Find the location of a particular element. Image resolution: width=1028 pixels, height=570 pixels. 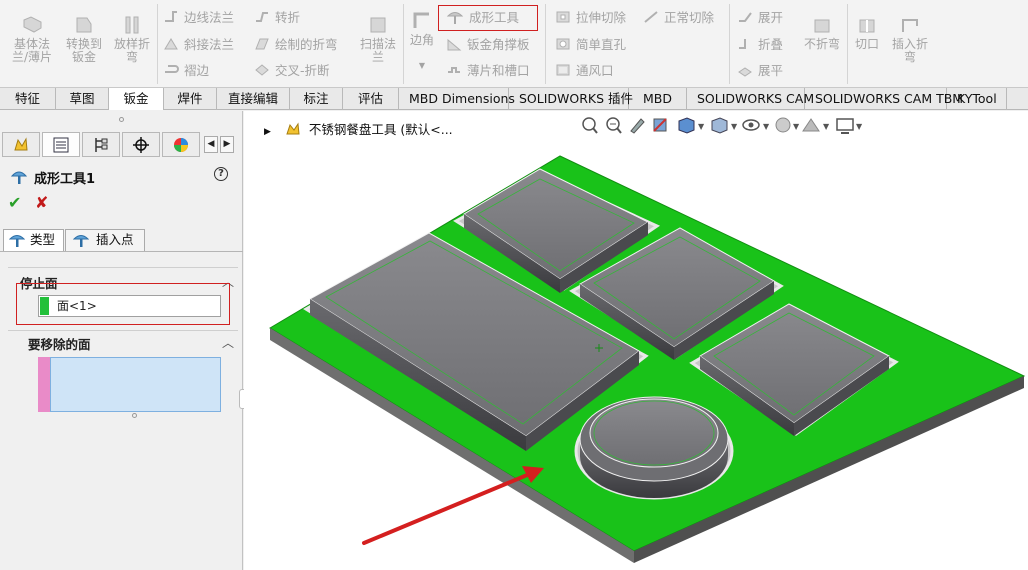

collapse-caret-icon: ︿ is located at coordinates (228, 342).